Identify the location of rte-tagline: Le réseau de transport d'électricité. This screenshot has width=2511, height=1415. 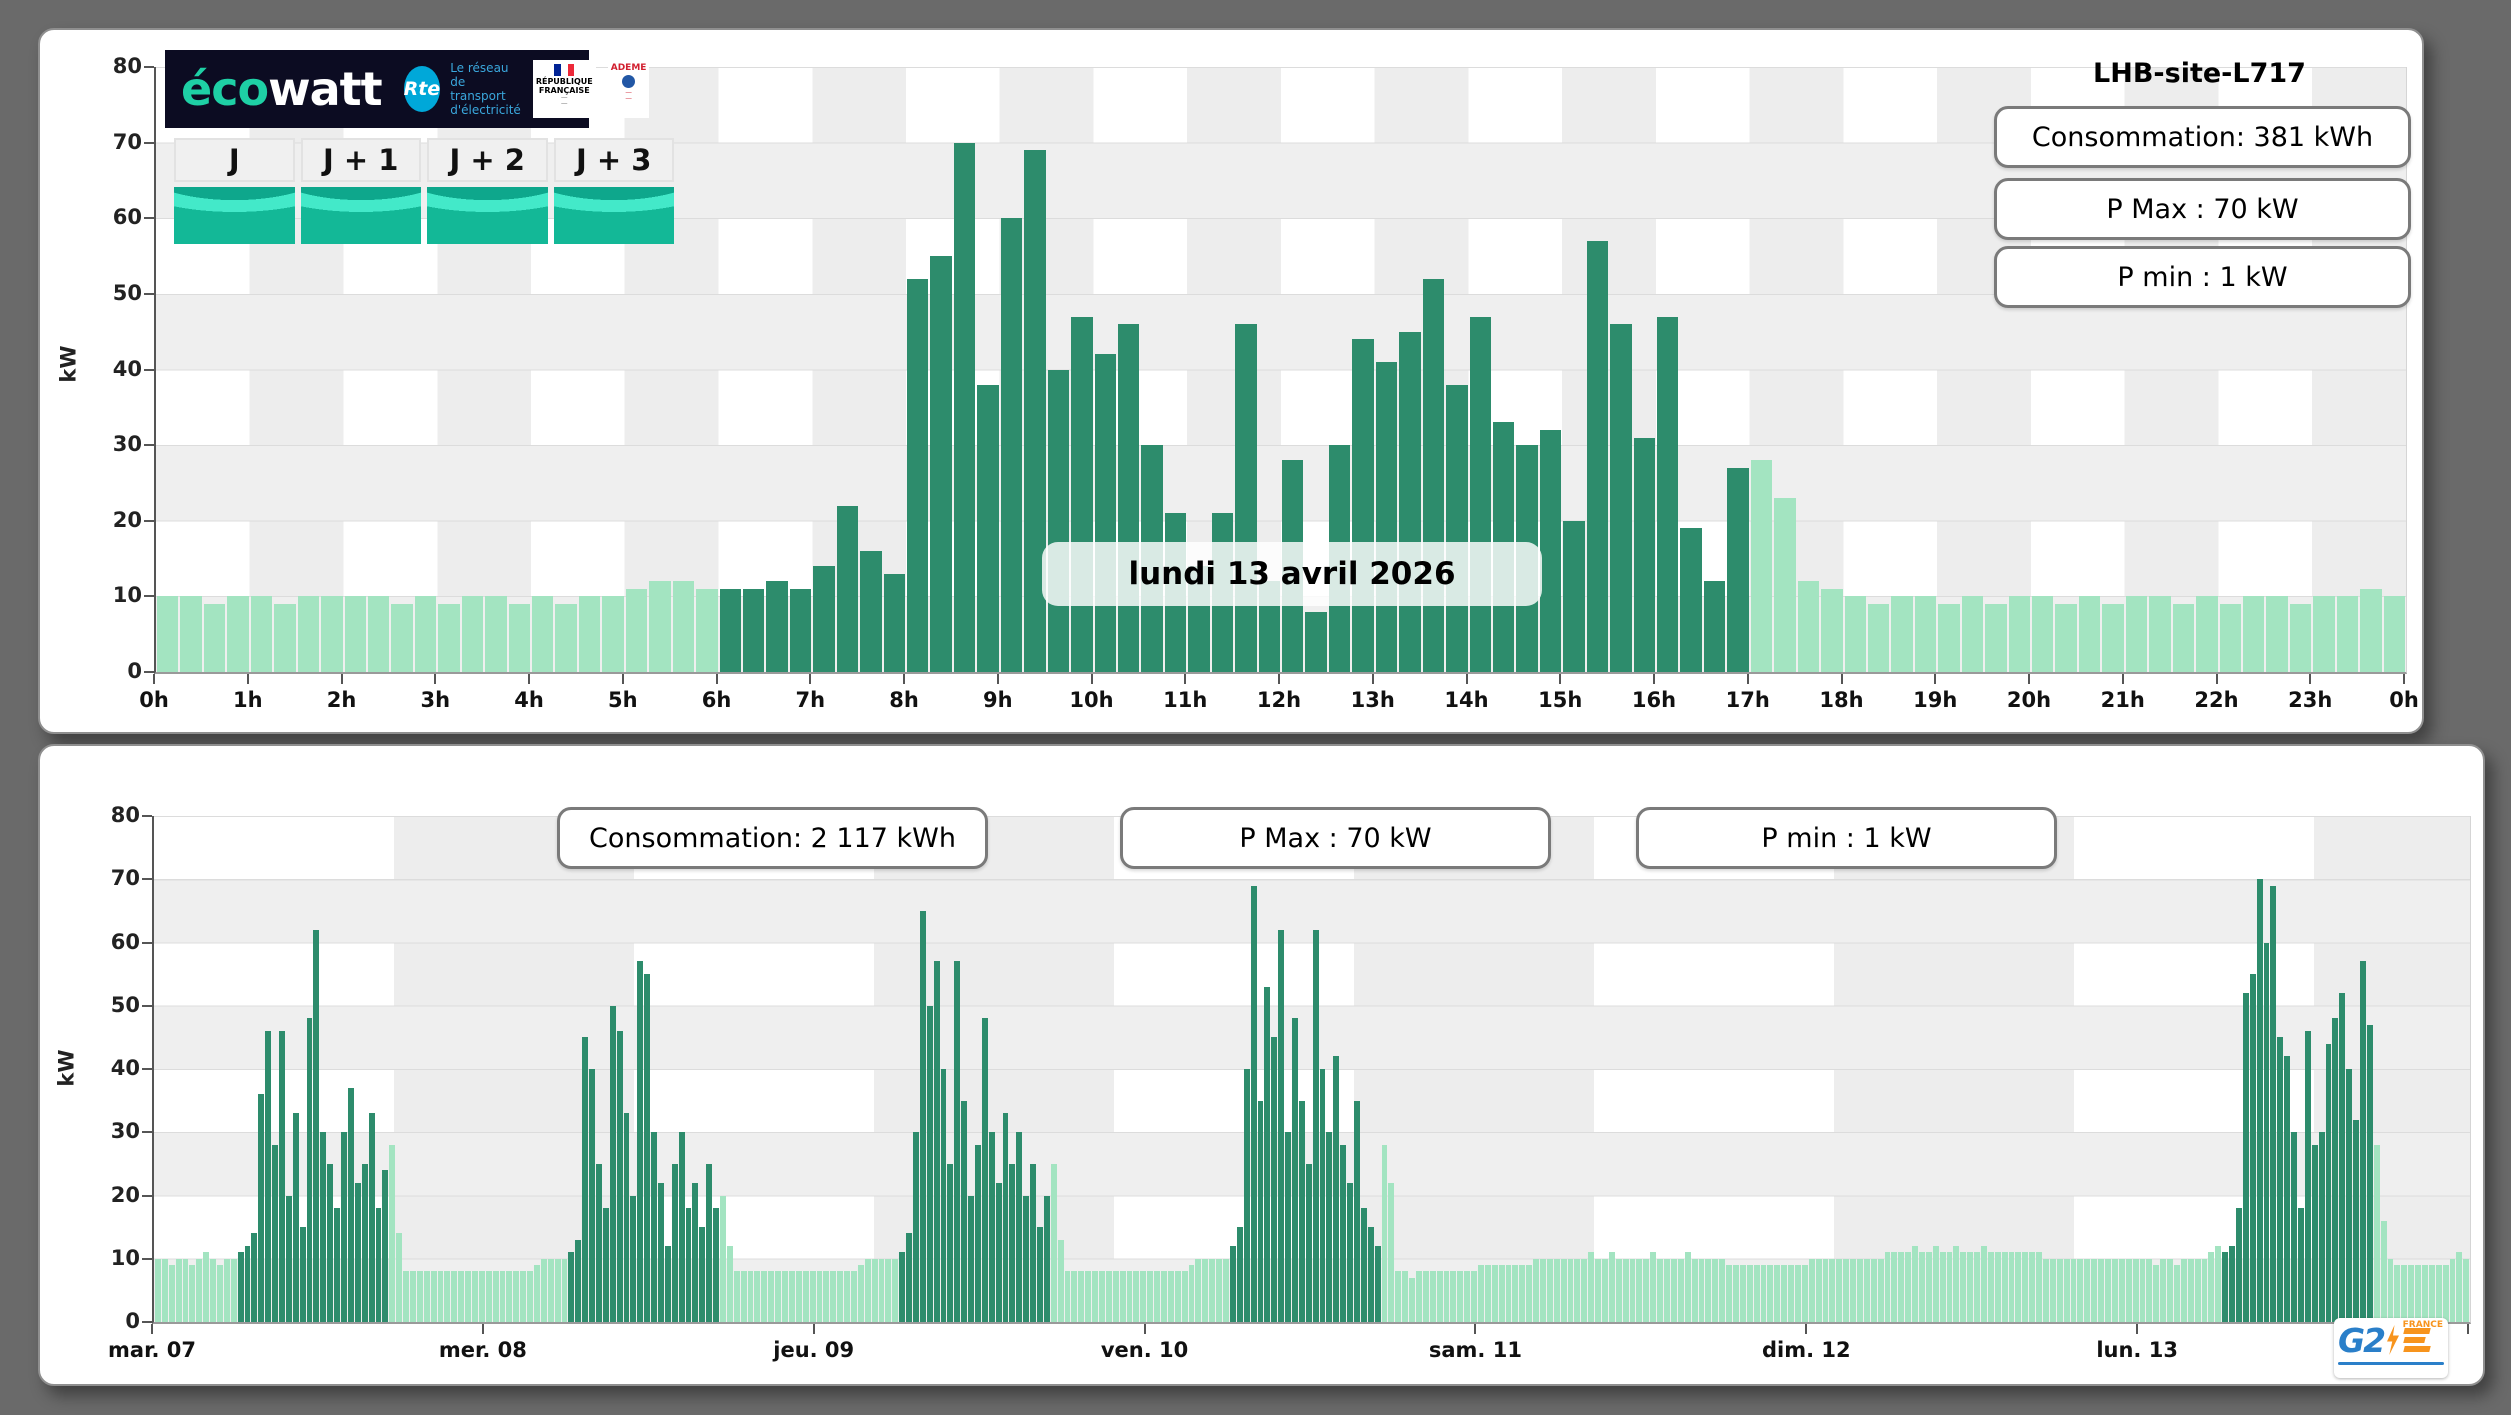
(485, 89).